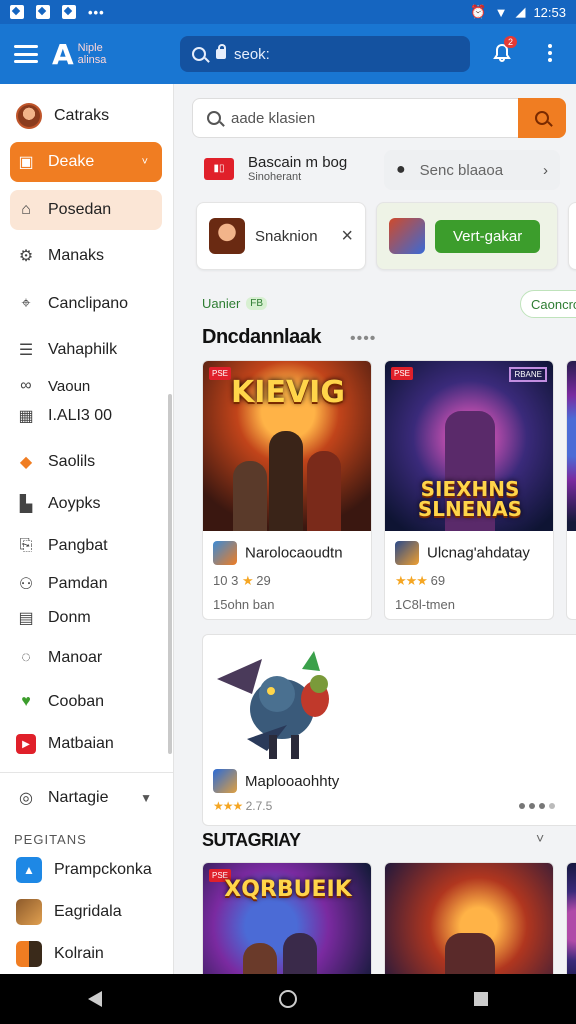 The image size is (576, 1024). I want to click on app-logo: A Niple alinsa, so click(79, 54).